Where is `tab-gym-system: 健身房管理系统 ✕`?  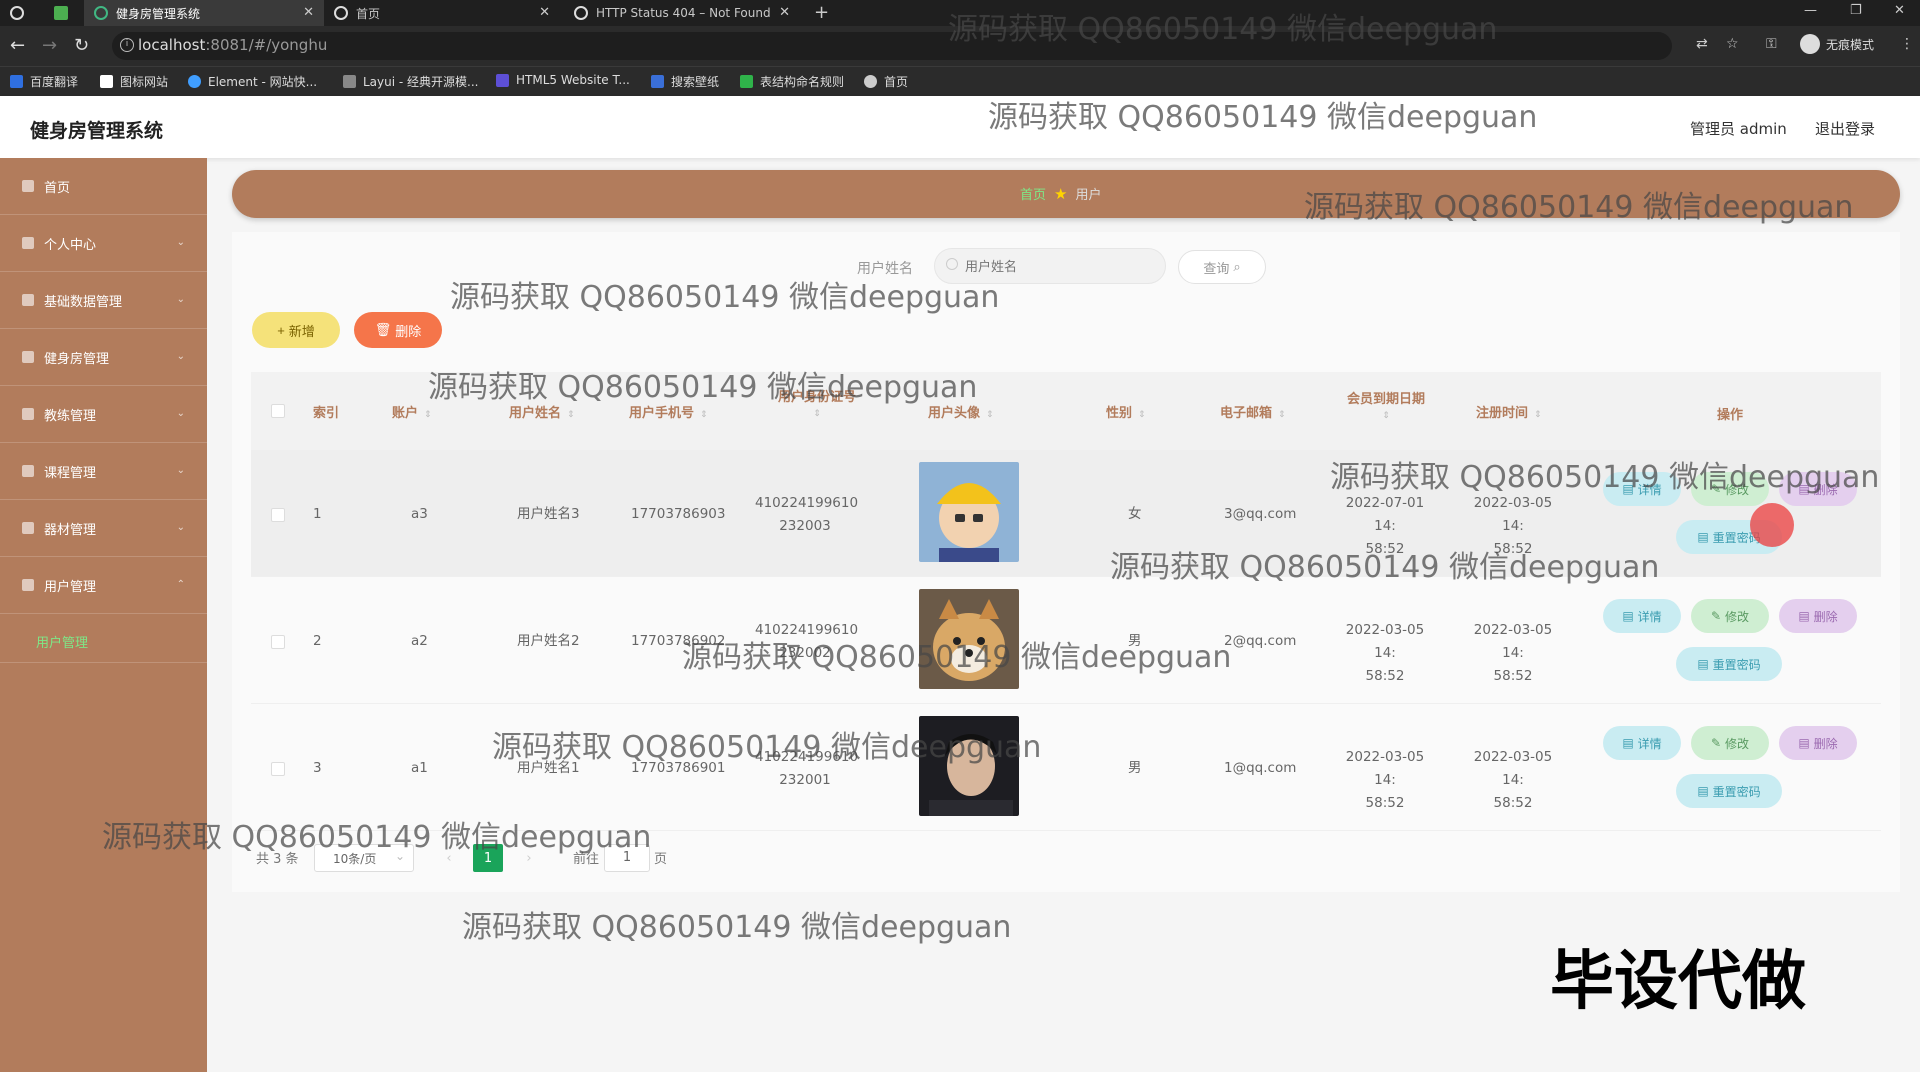 tab-gym-system: 健身房管理系统 ✕ is located at coordinates (204, 13).